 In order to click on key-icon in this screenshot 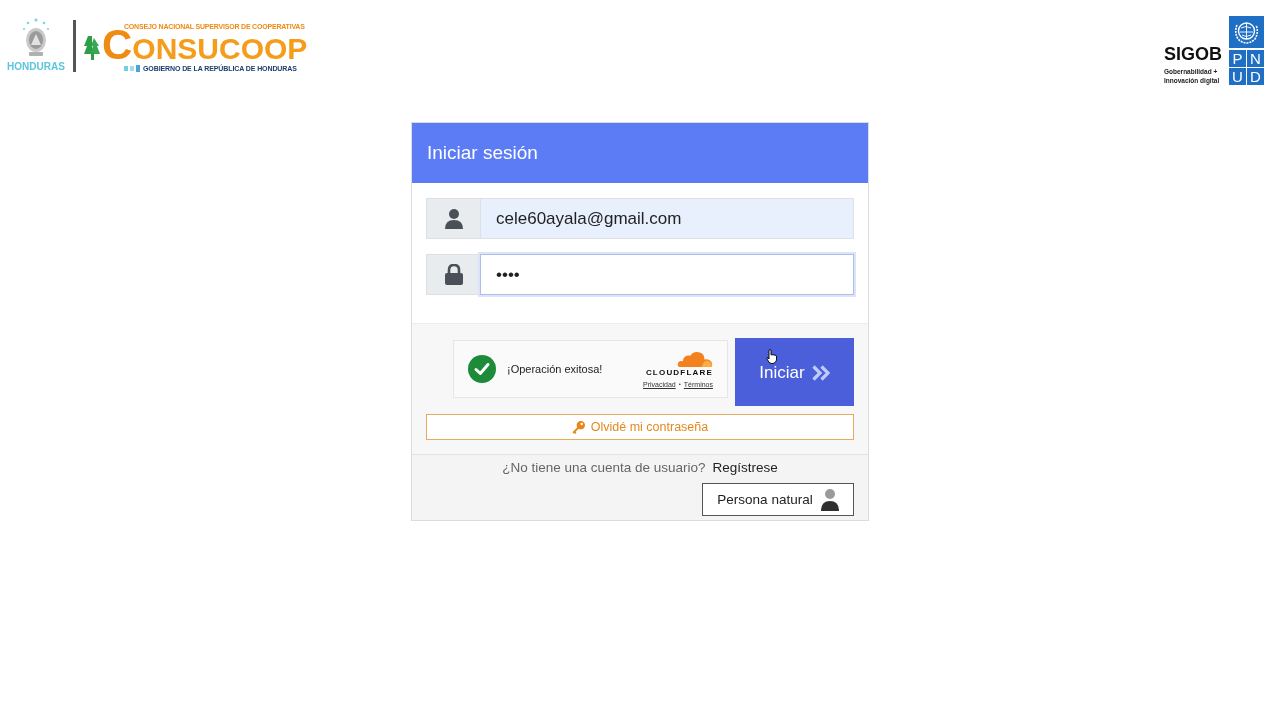, I will do `click(578, 427)`.